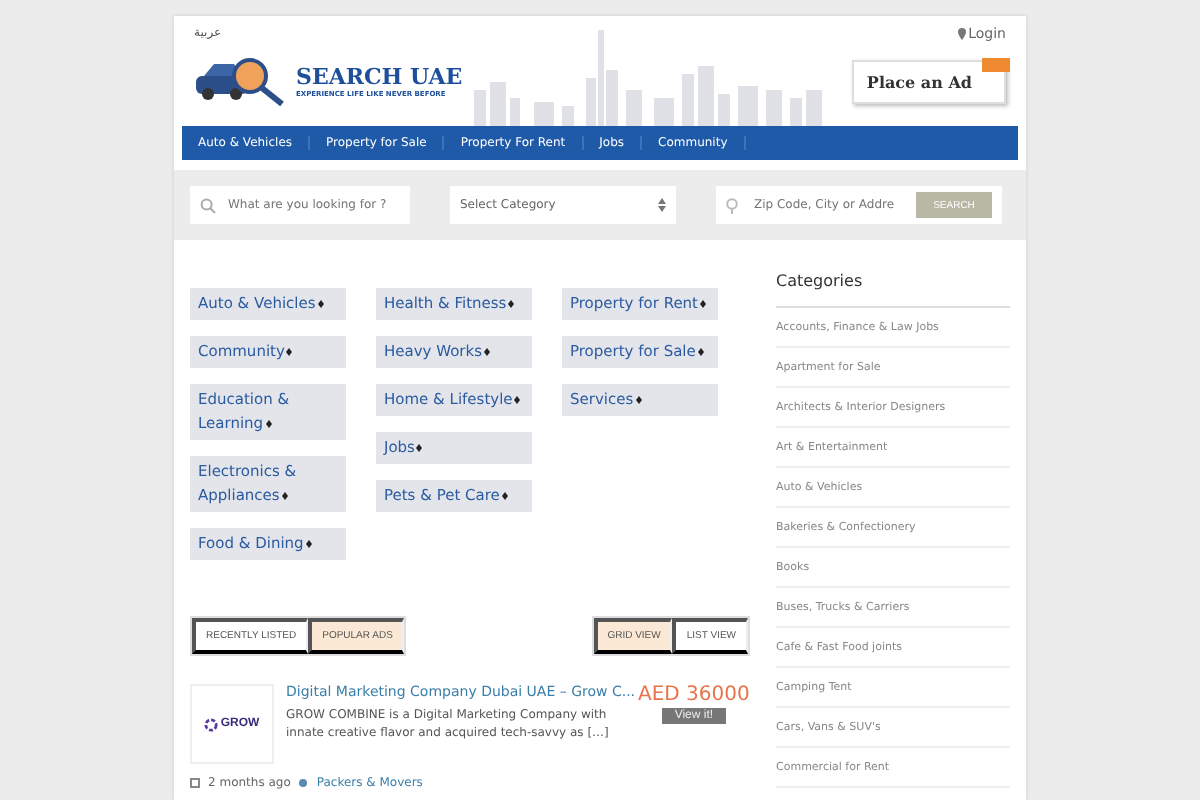 This screenshot has width=1200, height=800. I want to click on logo-title: SEARCH UAE, so click(379, 76).